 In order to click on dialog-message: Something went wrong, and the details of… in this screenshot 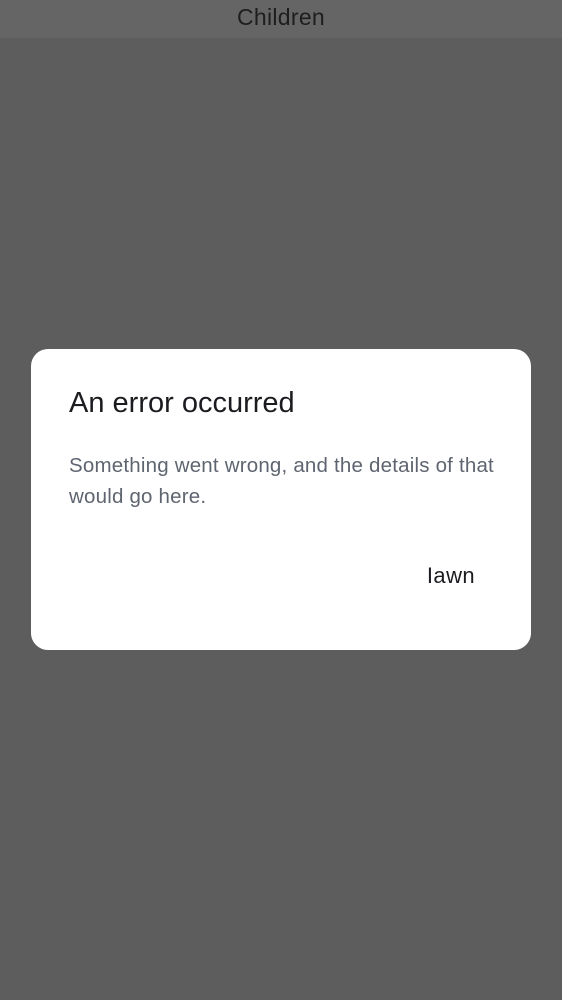, I will do `click(281, 481)`.